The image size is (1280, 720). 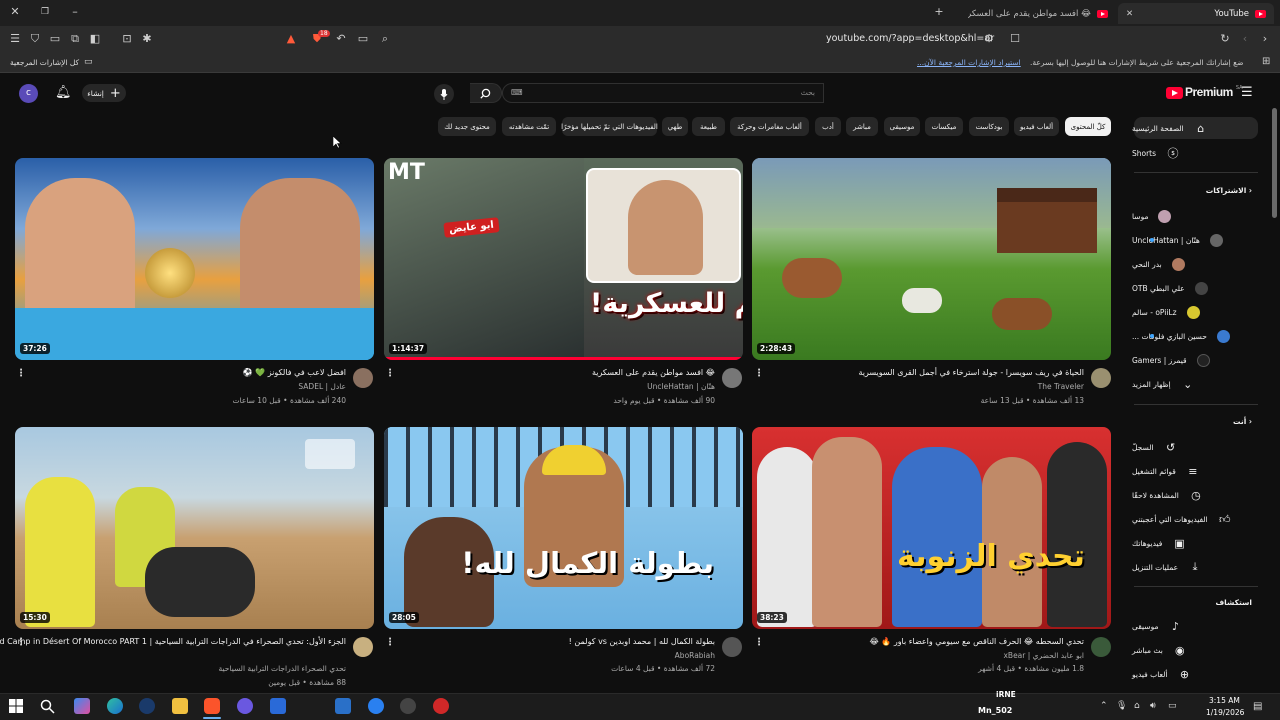 I want to click on sidebar-item-downloads: ⤓ عمليات التنزيل, so click(x=1206, y=567).